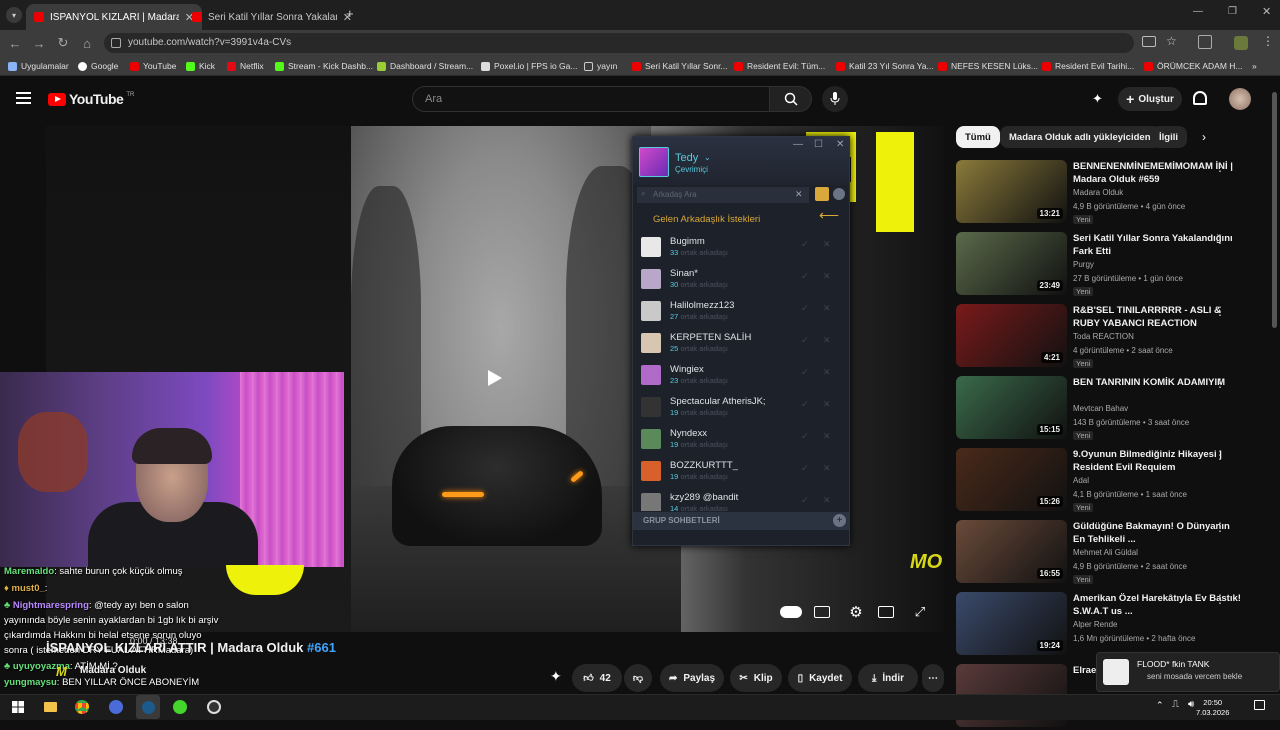 This screenshot has height=730, width=1280. Describe the element at coordinates (1081, 480) in the screenshot. I see `channel-name: Adal` at that location.